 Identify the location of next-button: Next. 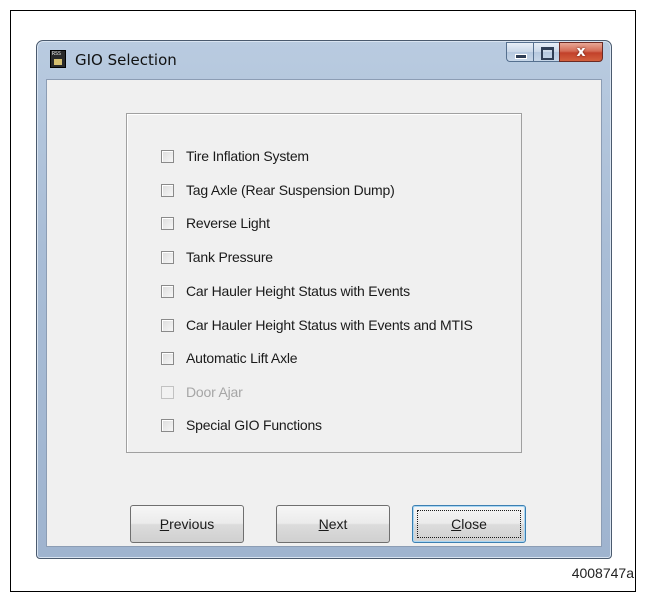
(333, 524).